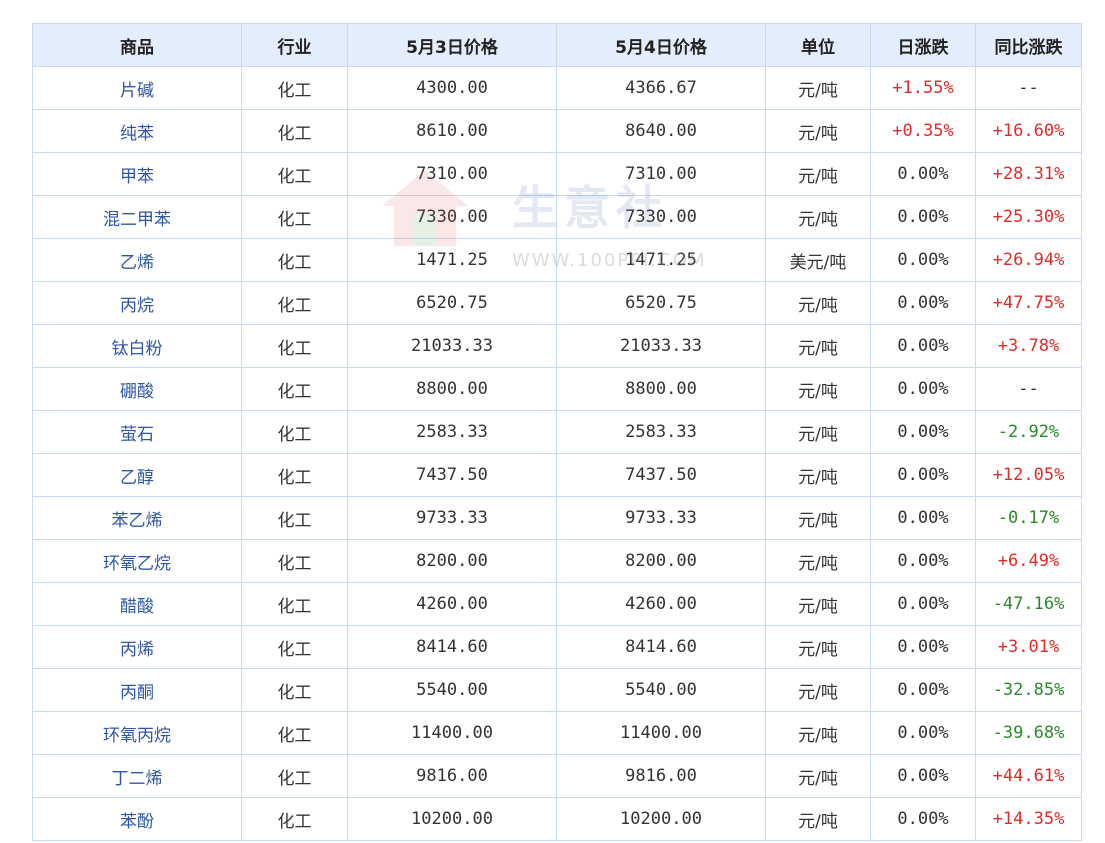 The height and width of the screenshot is (843, 1105). I want to click on cell-price-may3: 9733.33, so click(452, 518).